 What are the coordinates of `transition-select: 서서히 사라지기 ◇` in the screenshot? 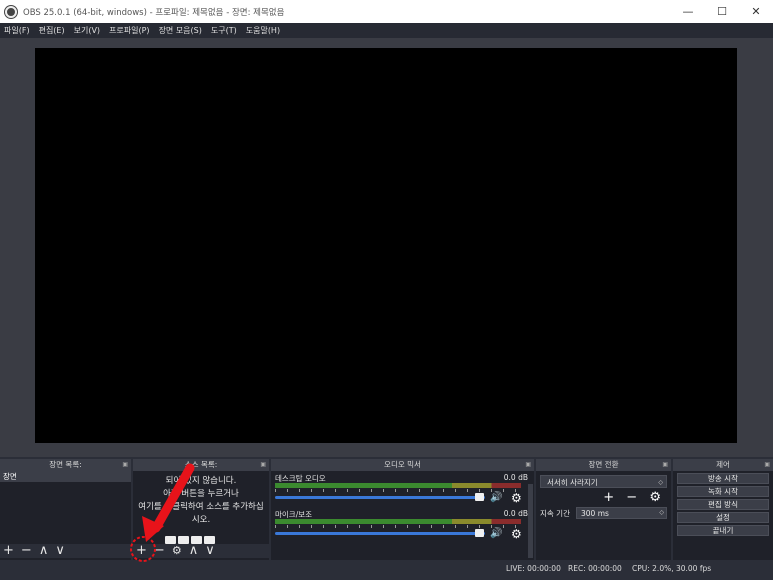 It's located at (603, 481).